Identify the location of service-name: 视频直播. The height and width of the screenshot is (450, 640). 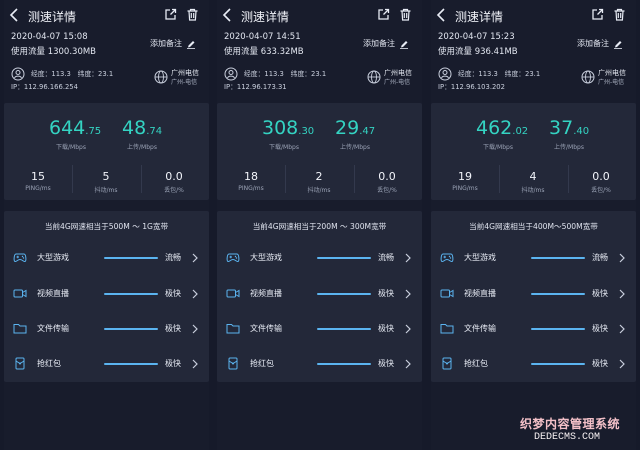
(480, 293).